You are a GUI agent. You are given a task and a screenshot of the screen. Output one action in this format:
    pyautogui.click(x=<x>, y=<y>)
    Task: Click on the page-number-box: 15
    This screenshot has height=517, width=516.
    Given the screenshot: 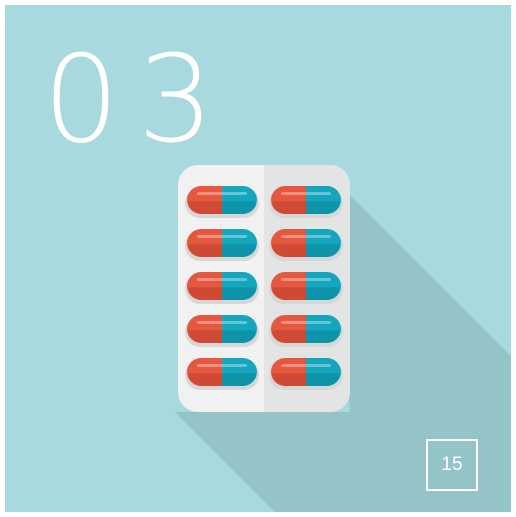 What is the action you would take?
    pyautogui.click(x=452, y=465)
    